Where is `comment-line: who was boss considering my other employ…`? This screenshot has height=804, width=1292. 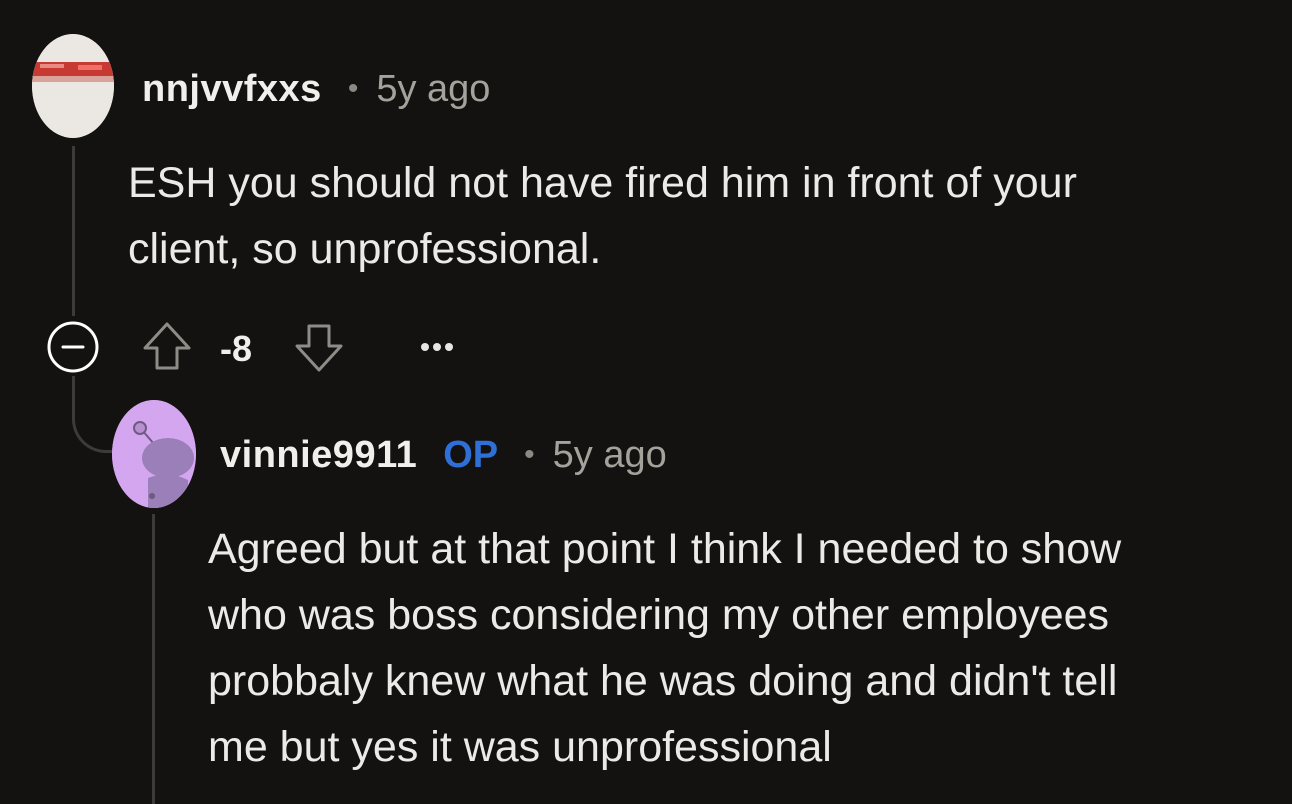
comment-line: who was boss considering my other employ… is located at coordinates (659, 615).